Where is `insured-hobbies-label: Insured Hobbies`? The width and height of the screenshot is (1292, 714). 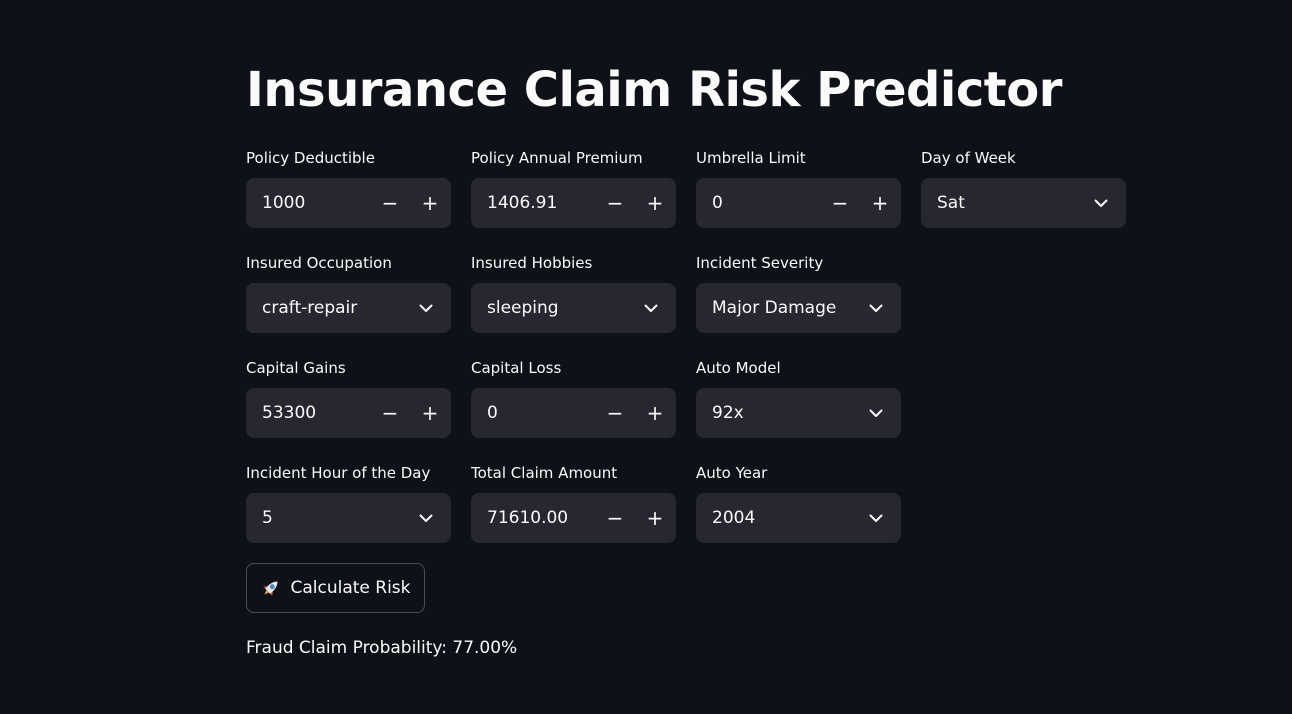 insured-hobbies-label: Insured Hobbies is located at coordinates (532, 263).